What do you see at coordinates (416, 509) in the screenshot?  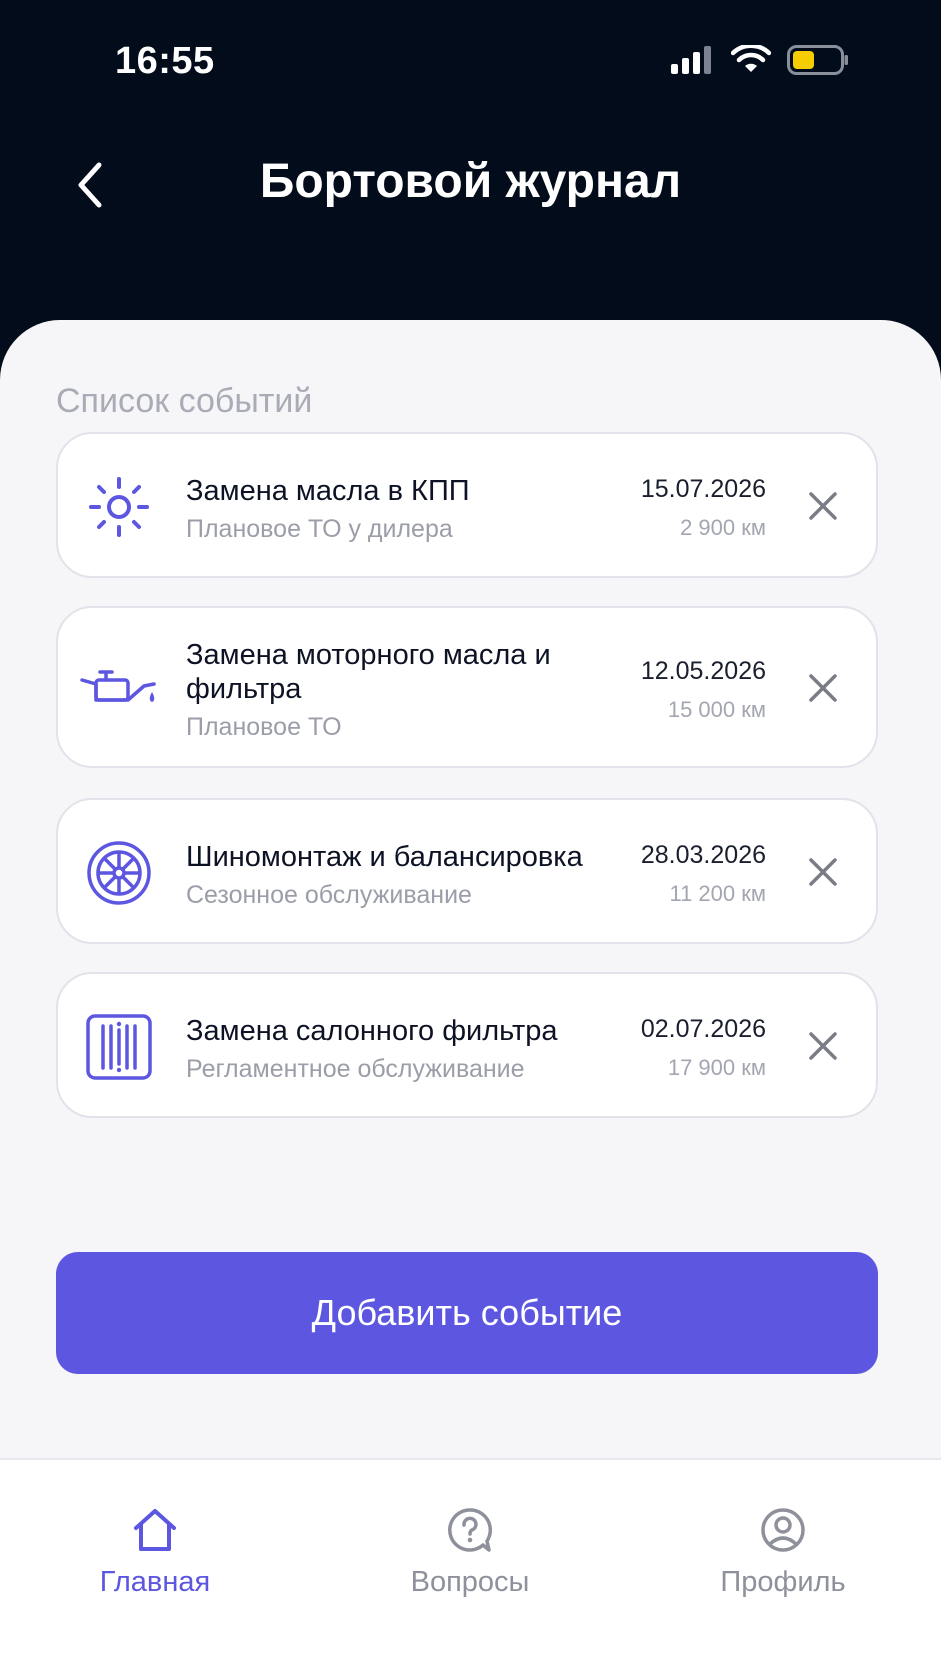 I see `event-text: Замена масла в КПП Плановое ТО у дилера` at bounding box center [416, 509].